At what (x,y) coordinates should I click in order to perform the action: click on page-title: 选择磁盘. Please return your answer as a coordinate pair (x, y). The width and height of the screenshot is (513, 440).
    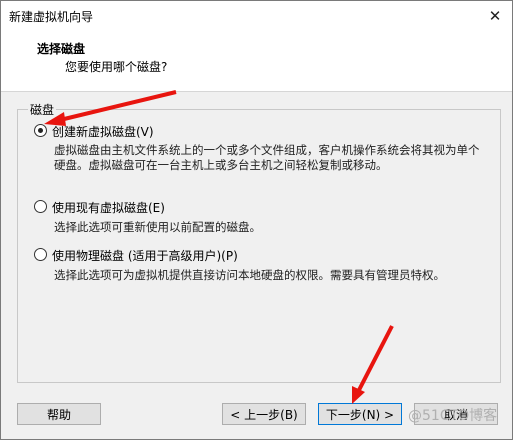
    Looking at the image, I should click on (61, 49).